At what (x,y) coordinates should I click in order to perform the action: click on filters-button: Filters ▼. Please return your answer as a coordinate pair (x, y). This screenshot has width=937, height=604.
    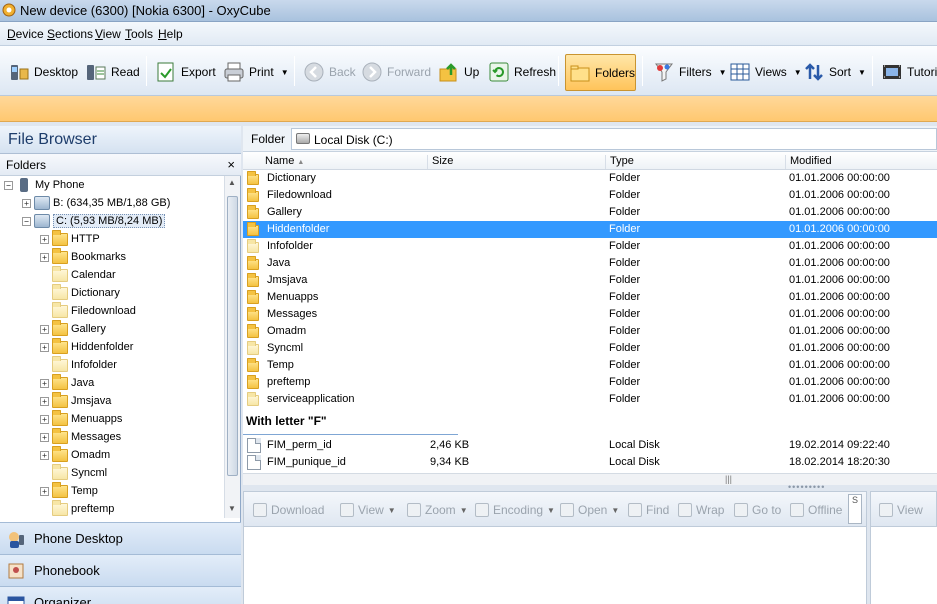
    Looking at the image, I should click on (690, 72).